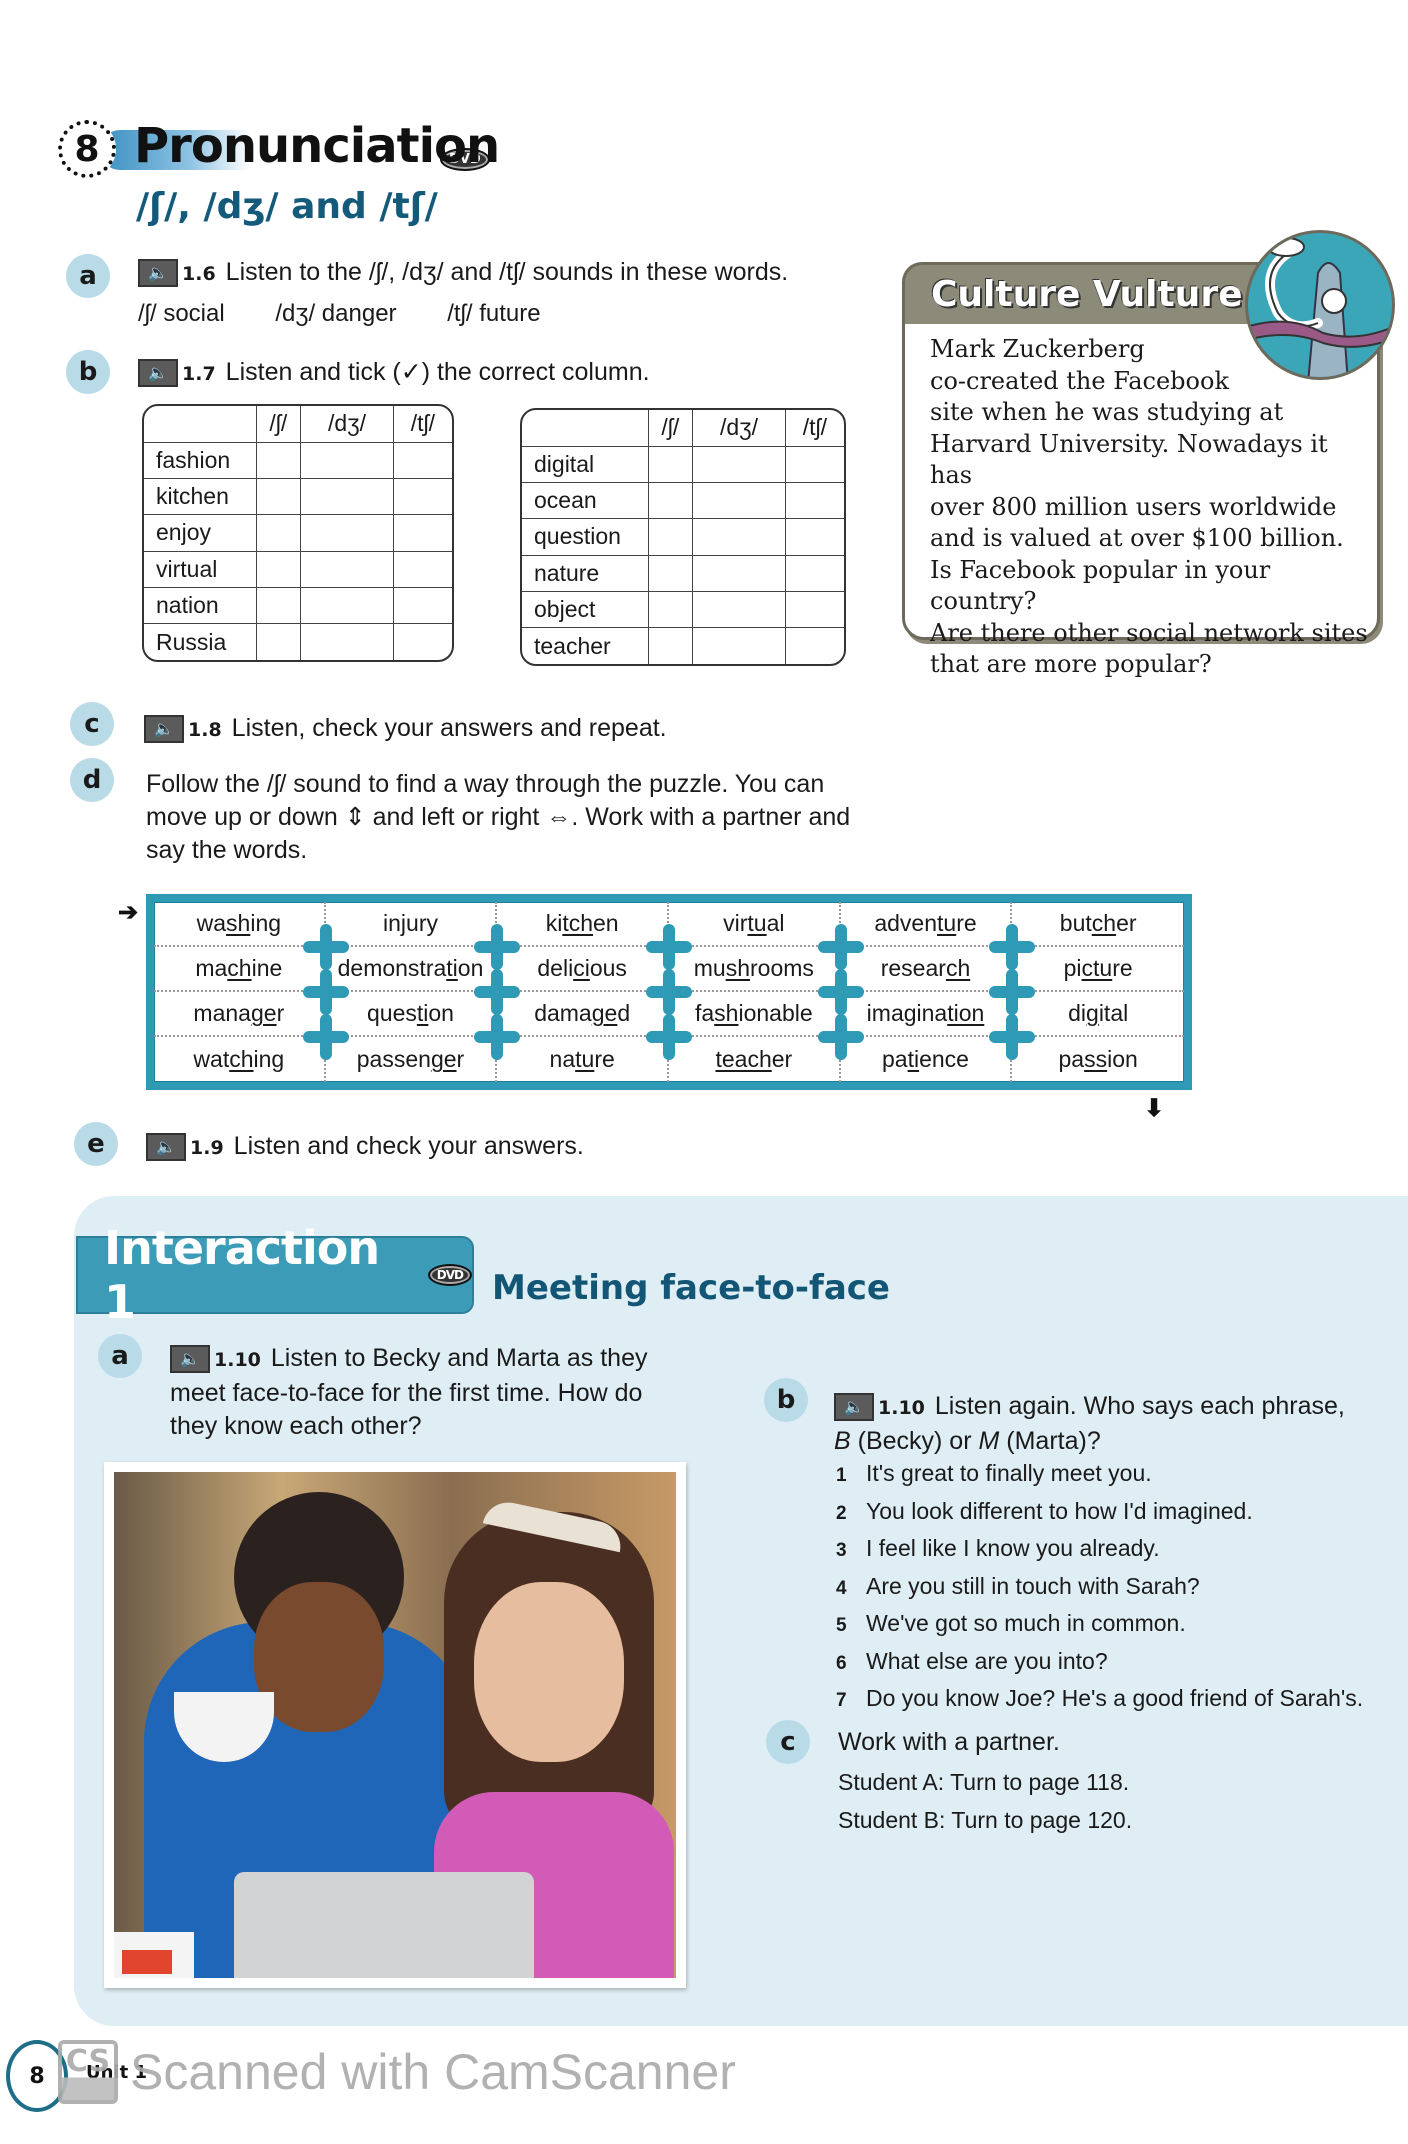  I want to click on phrase-item: 3 I feel like I know you already., so click(1099, 1550).